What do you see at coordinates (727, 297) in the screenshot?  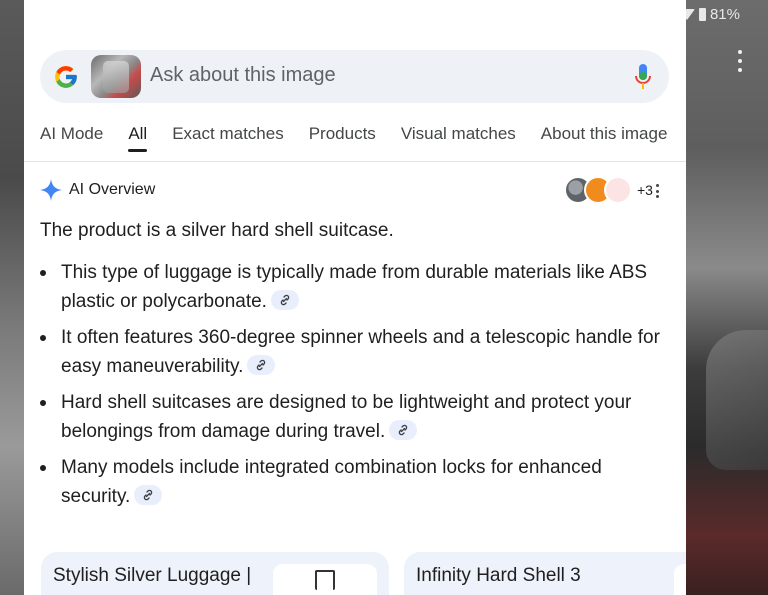 I see `camera-background-right` at bounding box center [727, 297].